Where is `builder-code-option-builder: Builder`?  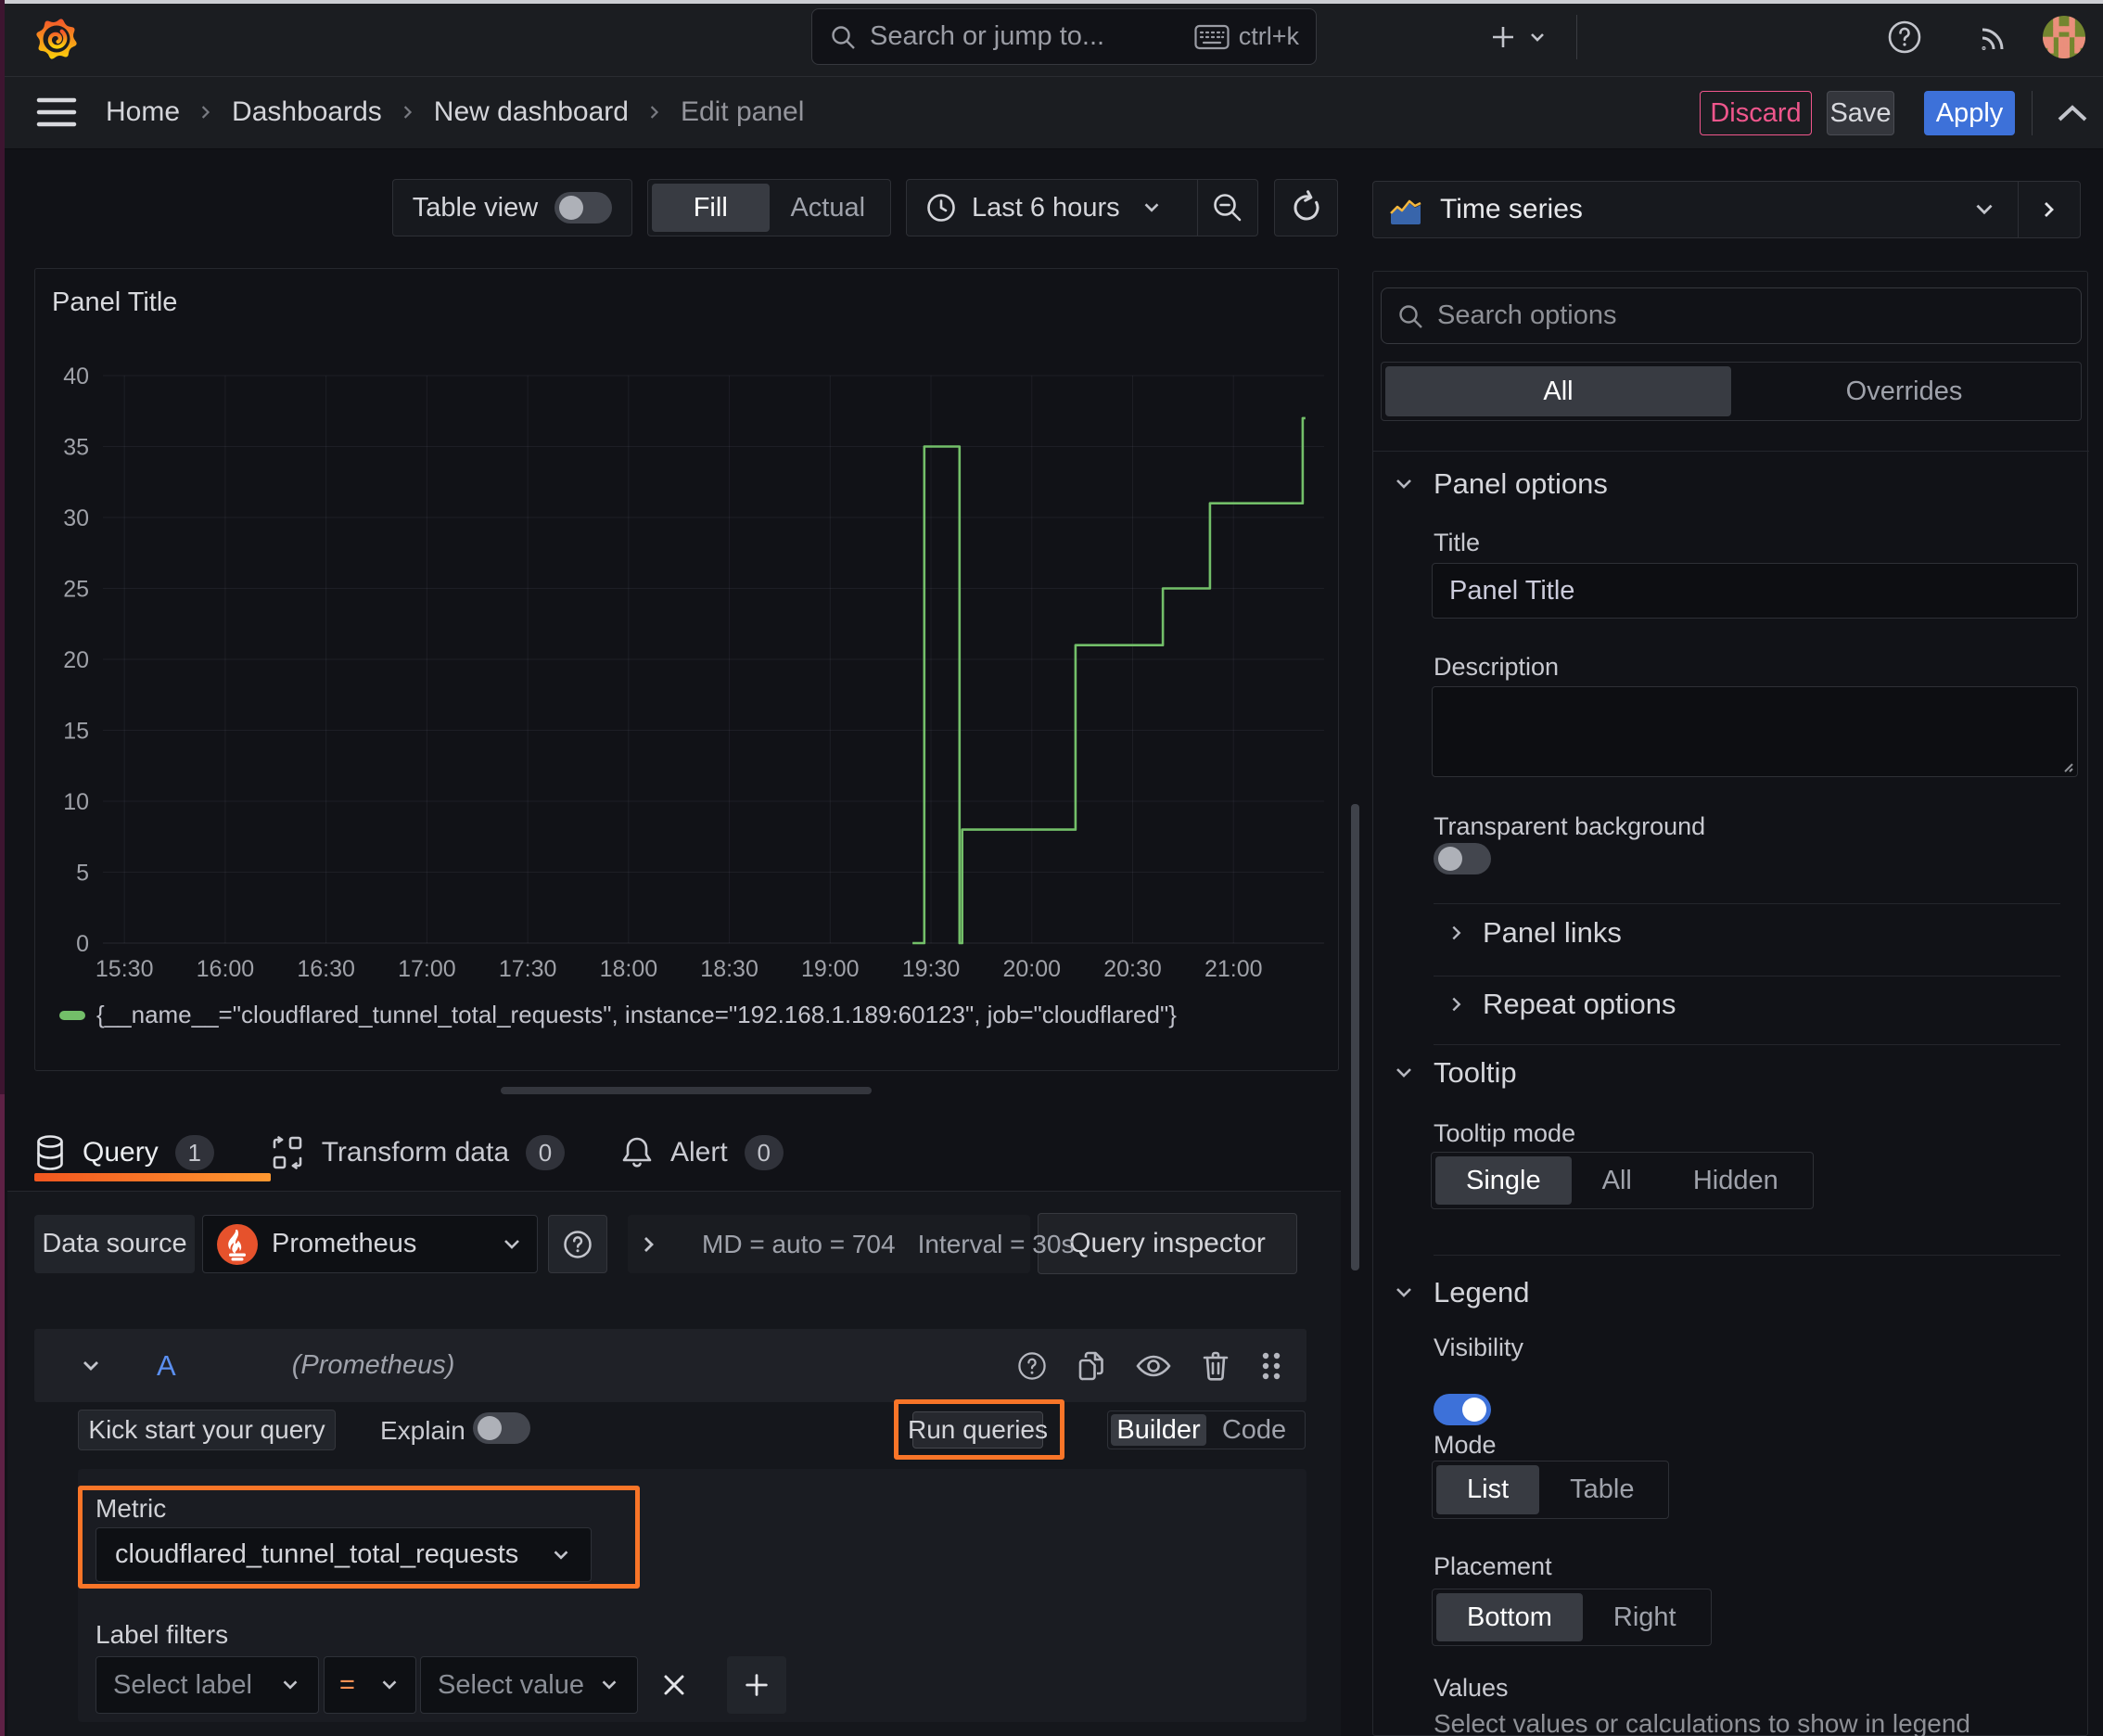 builder-code-option-builder: Builder is located at coordinates (1158, 1430).